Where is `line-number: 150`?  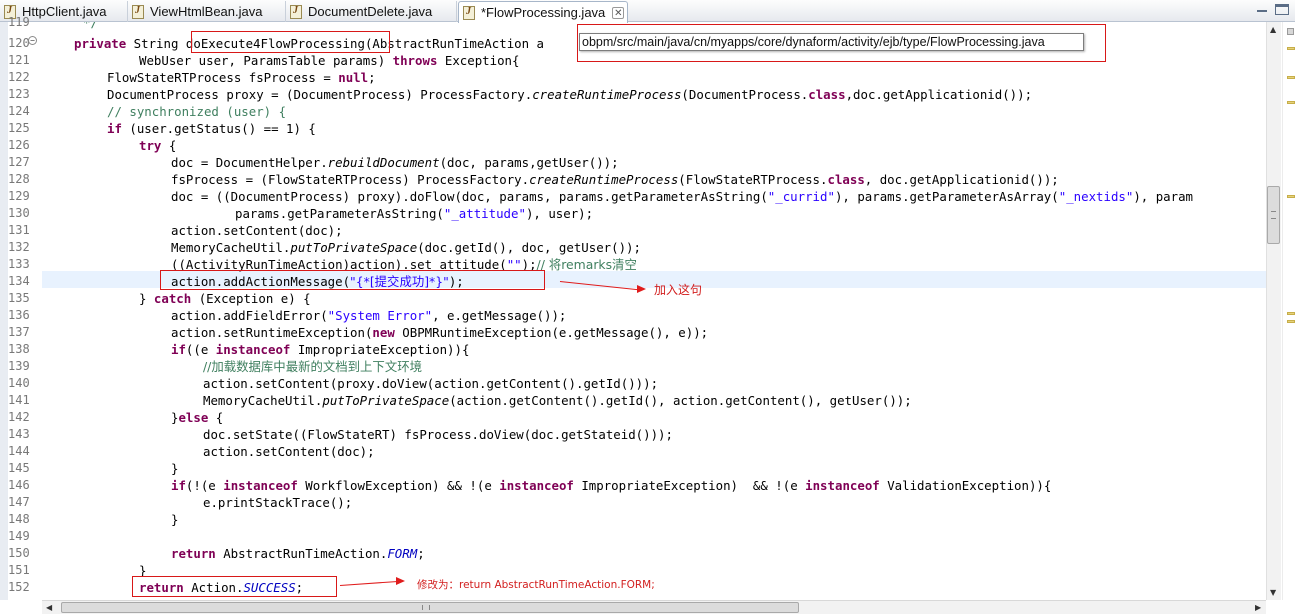 line-number: 150 is located at coordinates (19, 553).